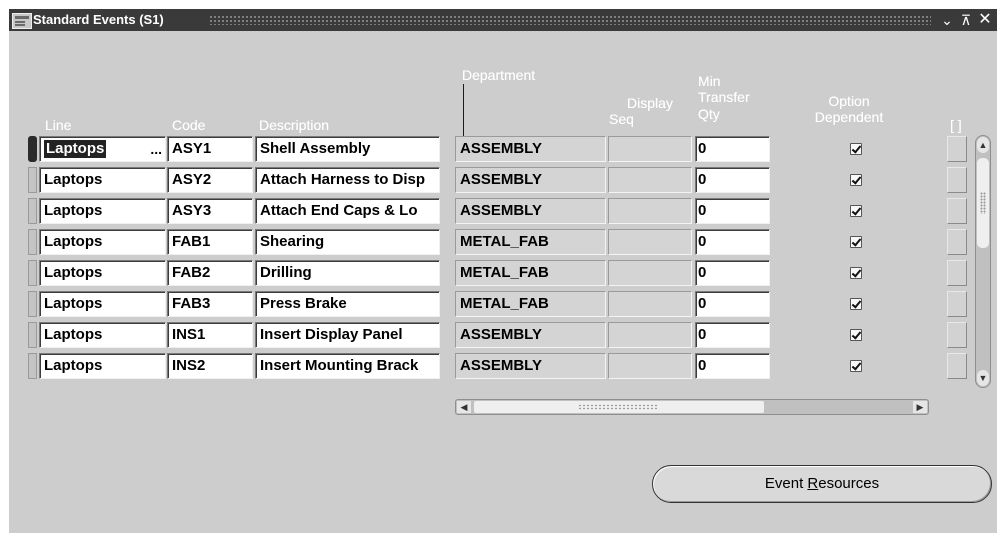  Describe the element at coordinates (920, 407) in the screenshot. I see `scroll-right-icon: ▶` at that location.